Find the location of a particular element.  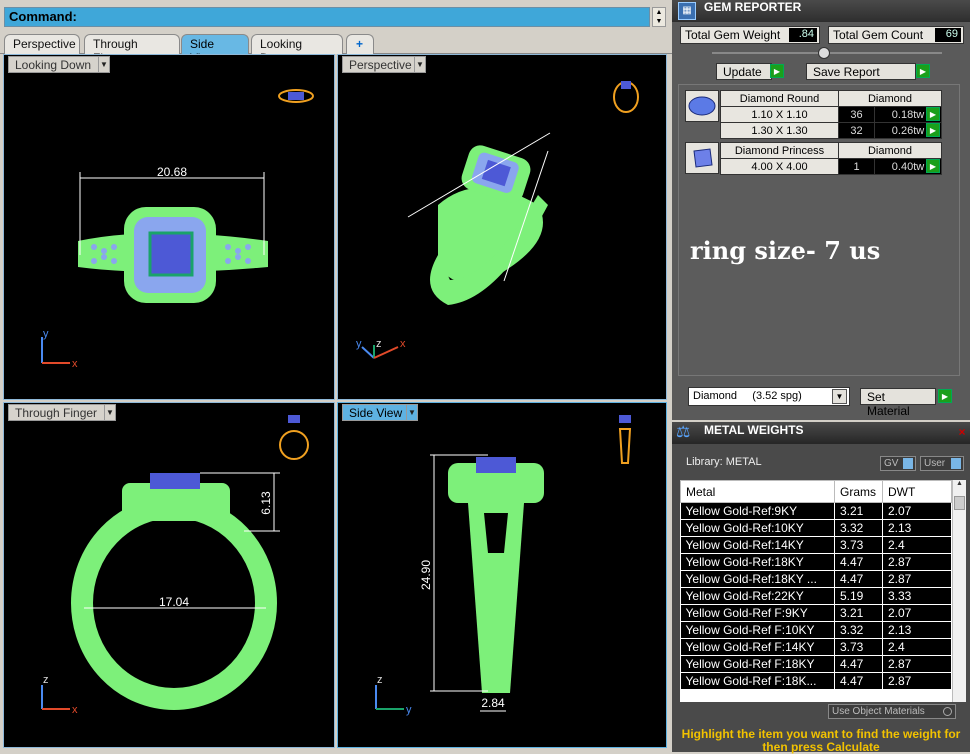

table-row: Yellow Gold-Ref F:14KY 3.73 2.4 is located at coordinates (816, 647).